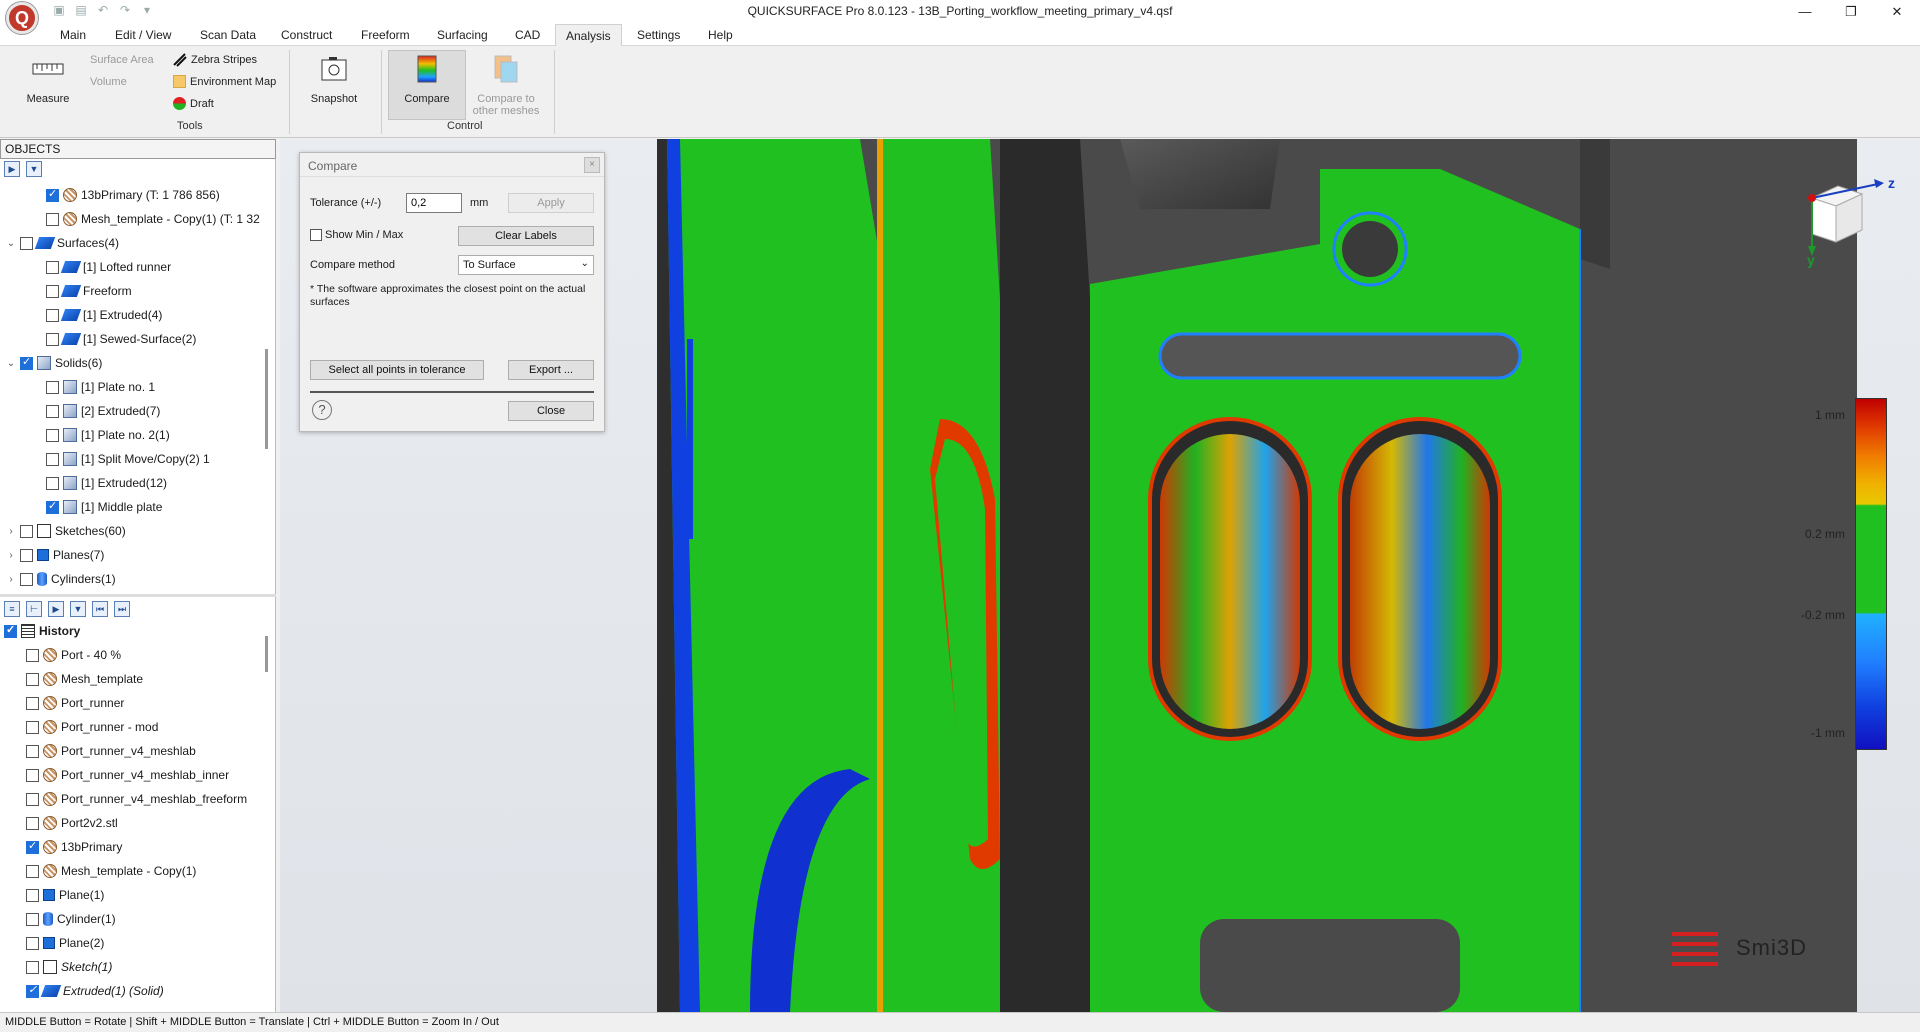  What do you see at coordinates (592, 165) in the screenshot?
I see `dialog-close-icon: ×` at bounding box center [592, 165].